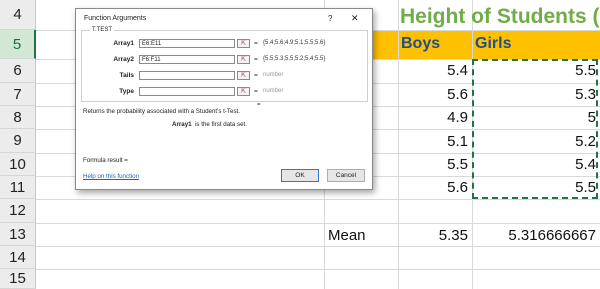  I want to click on row-number: 11, so click(17, 187).